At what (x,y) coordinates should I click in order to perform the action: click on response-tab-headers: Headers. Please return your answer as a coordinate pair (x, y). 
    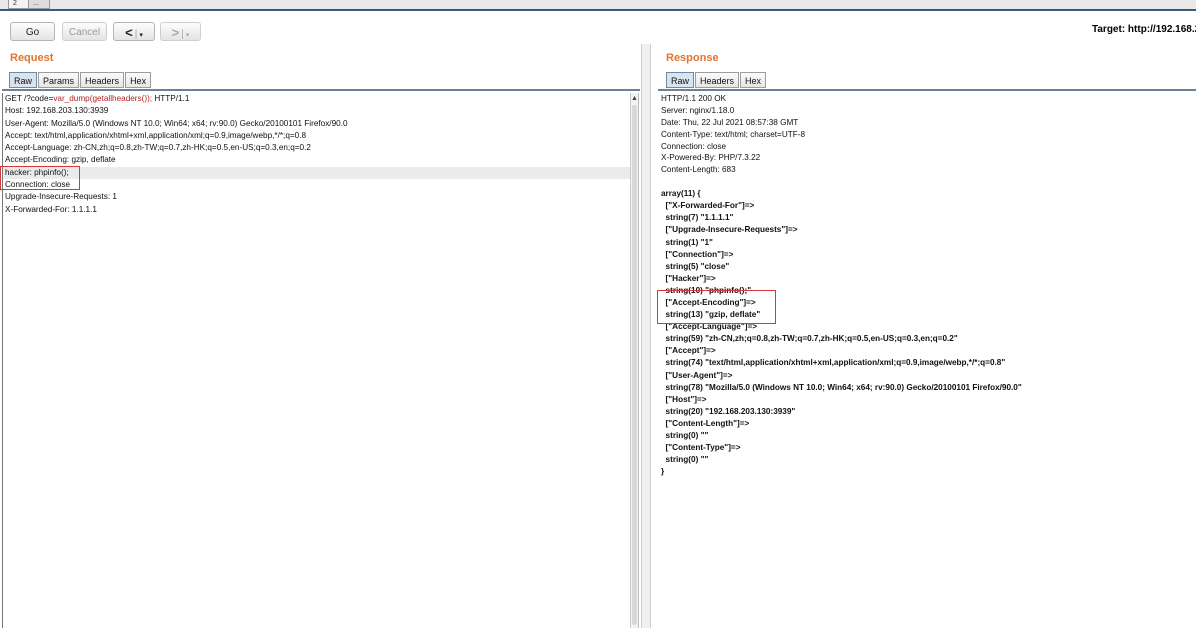
    Looking at the image, I should click on (717, 80).